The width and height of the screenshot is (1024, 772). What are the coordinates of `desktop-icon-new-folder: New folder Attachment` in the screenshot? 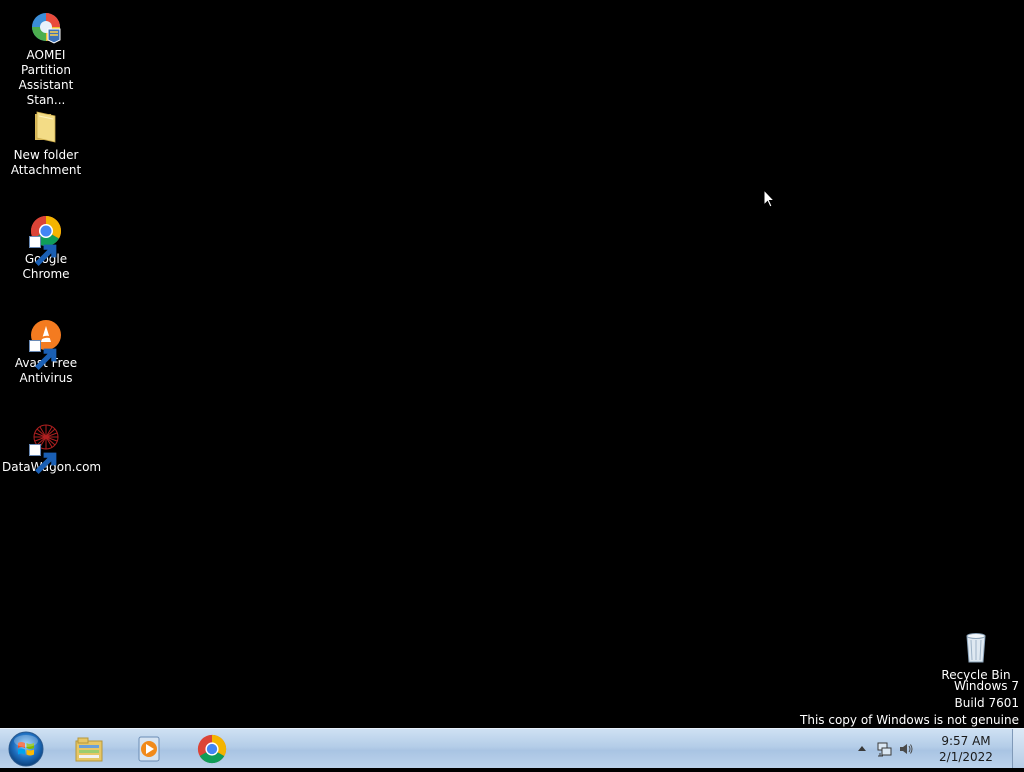 It's located at (46, 144).